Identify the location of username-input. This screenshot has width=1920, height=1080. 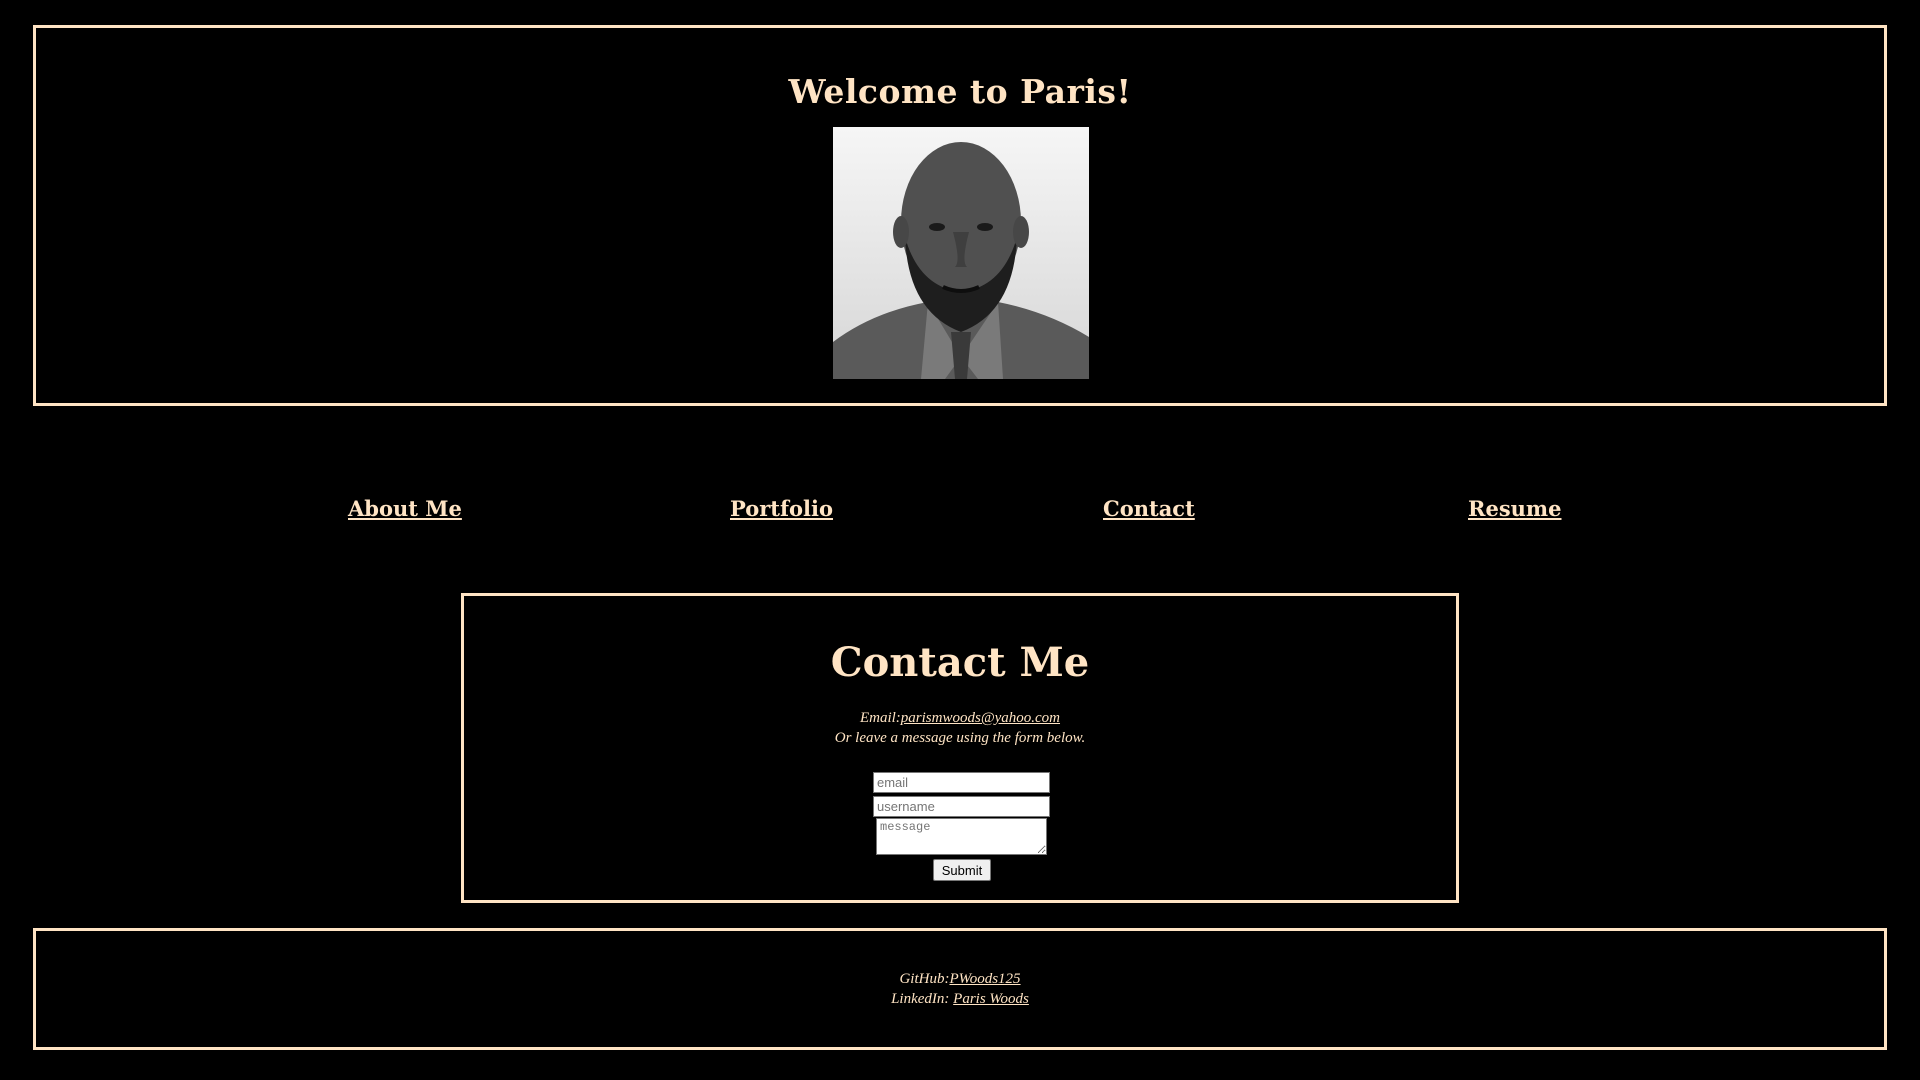
(961, 806).